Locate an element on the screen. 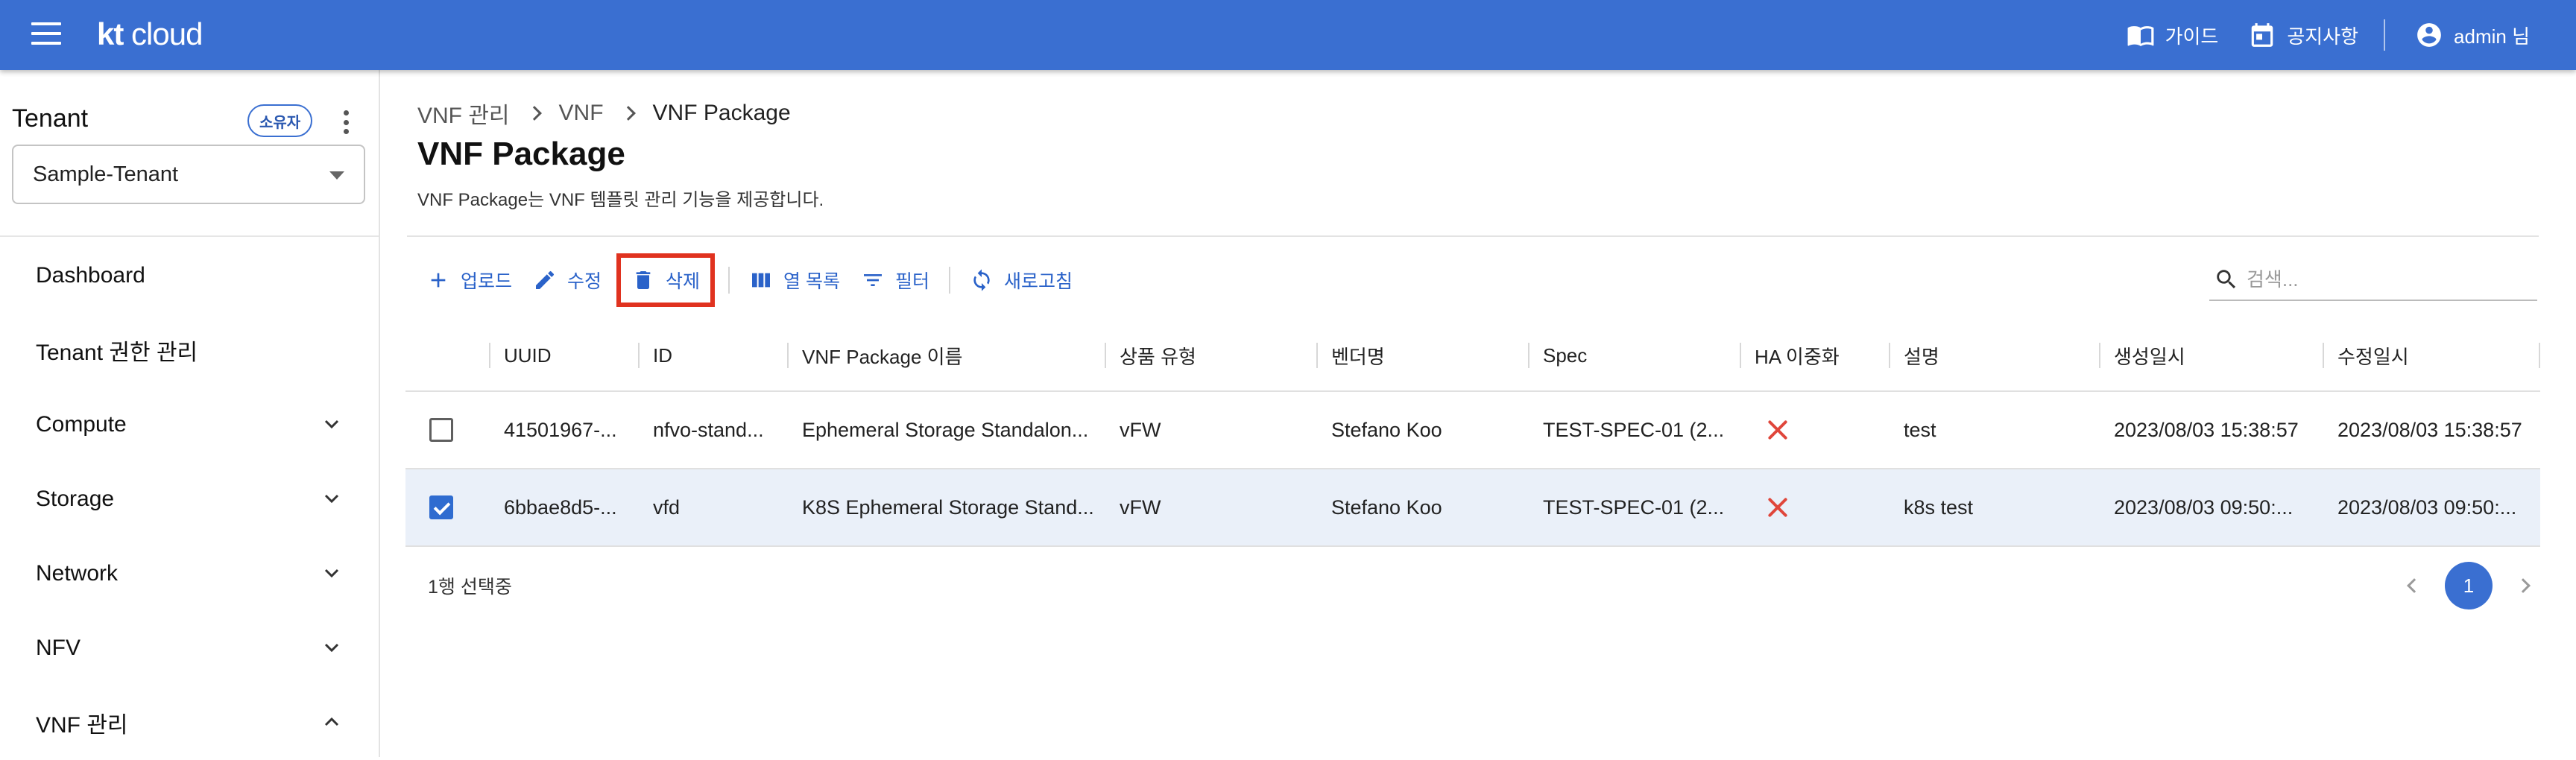  row-checkbox-checked is located at coordinates (441, 507).